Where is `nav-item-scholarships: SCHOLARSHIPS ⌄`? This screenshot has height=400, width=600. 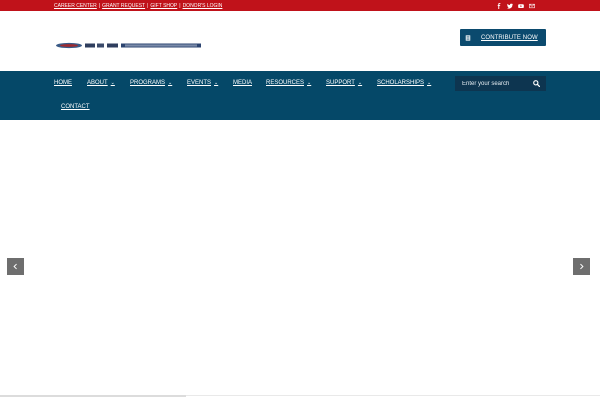 nav-item-scholarships: SCHOLARSHIPS ⌄ is located at coordinates (404, 83).